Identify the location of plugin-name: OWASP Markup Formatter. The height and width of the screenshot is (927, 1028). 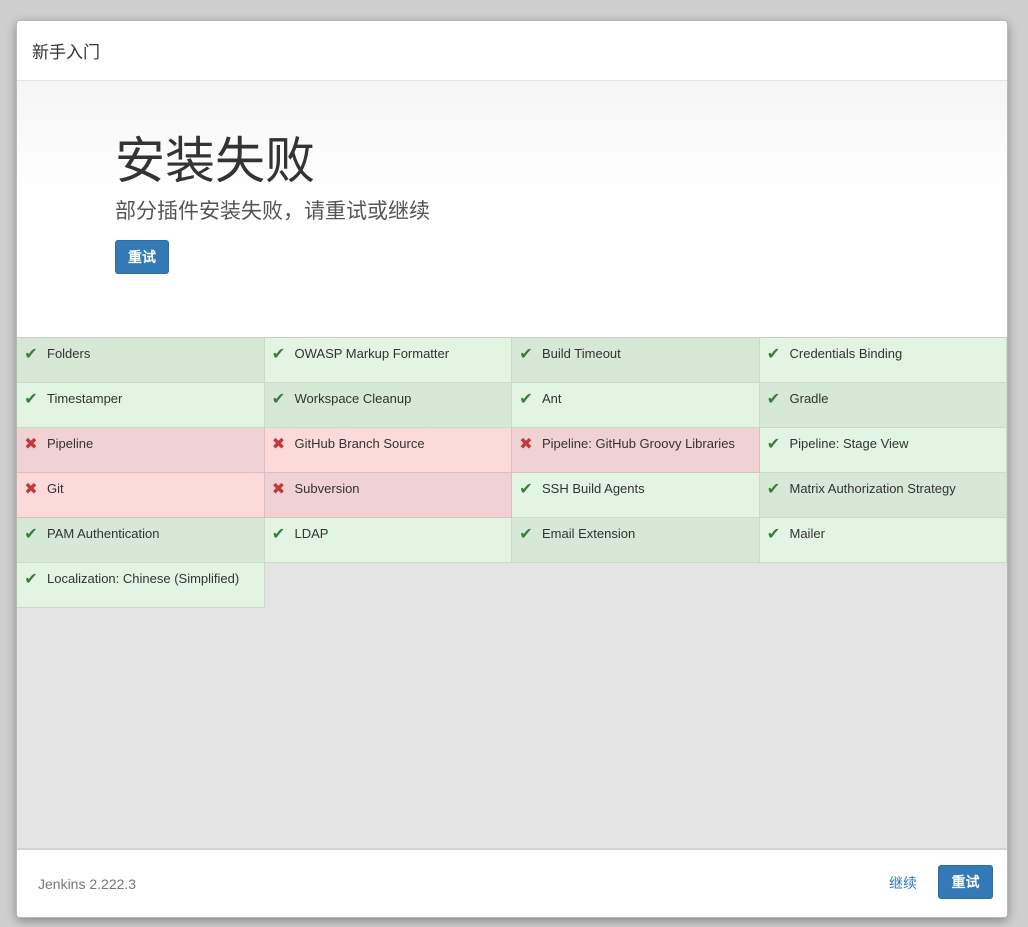
(372, 353).